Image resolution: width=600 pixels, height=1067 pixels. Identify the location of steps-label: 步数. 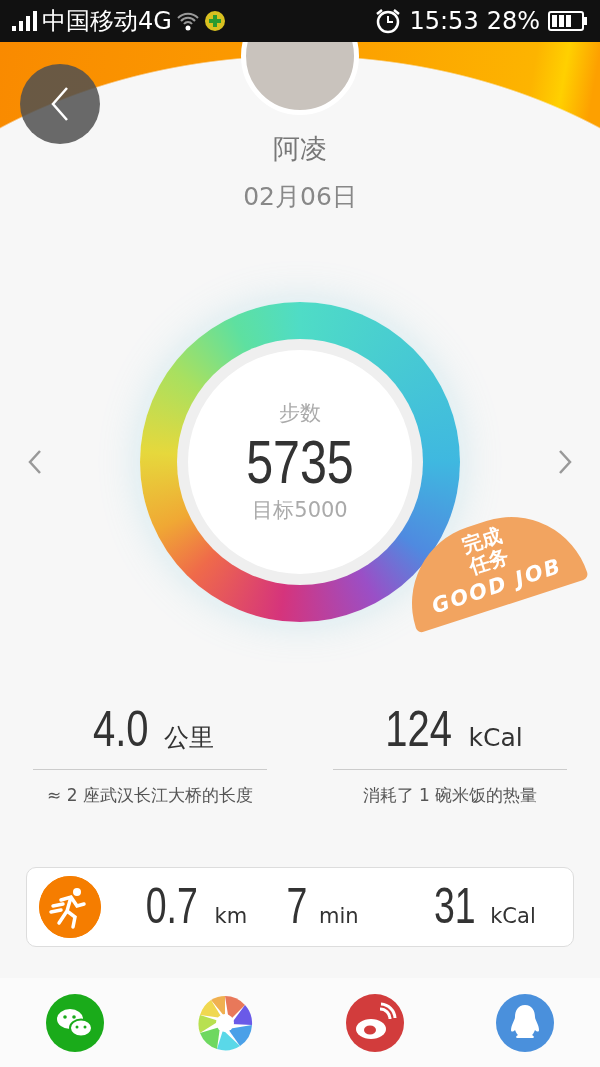
(300, 413).